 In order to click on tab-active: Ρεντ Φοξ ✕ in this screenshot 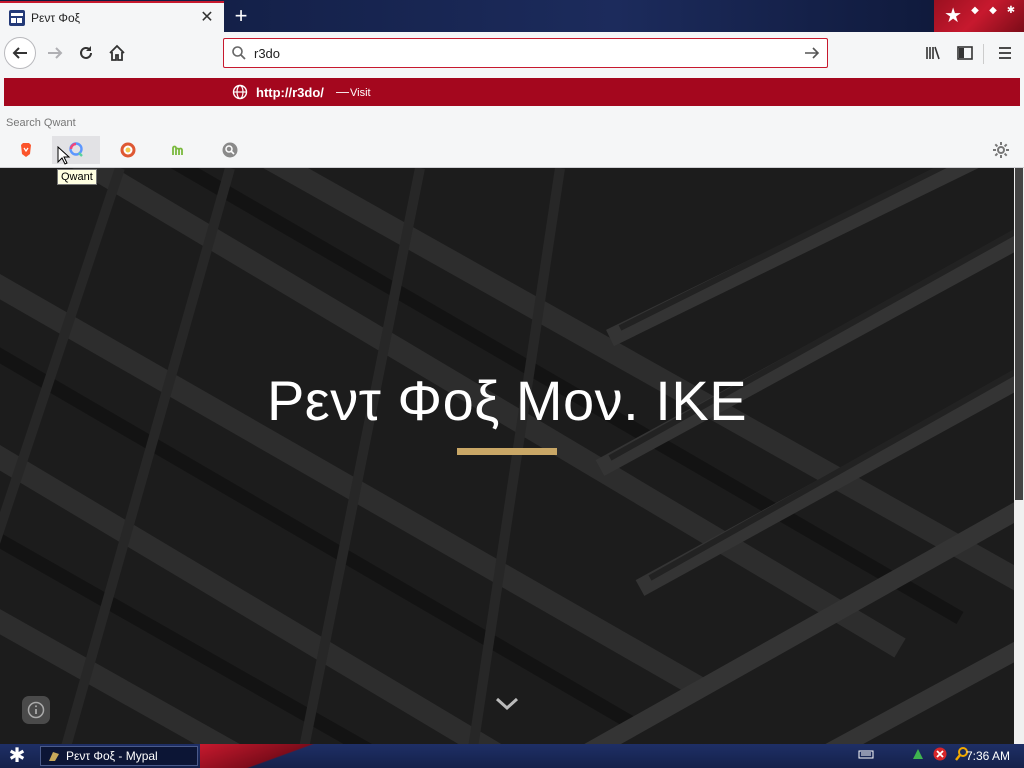, I will do `click(112, 16)`.